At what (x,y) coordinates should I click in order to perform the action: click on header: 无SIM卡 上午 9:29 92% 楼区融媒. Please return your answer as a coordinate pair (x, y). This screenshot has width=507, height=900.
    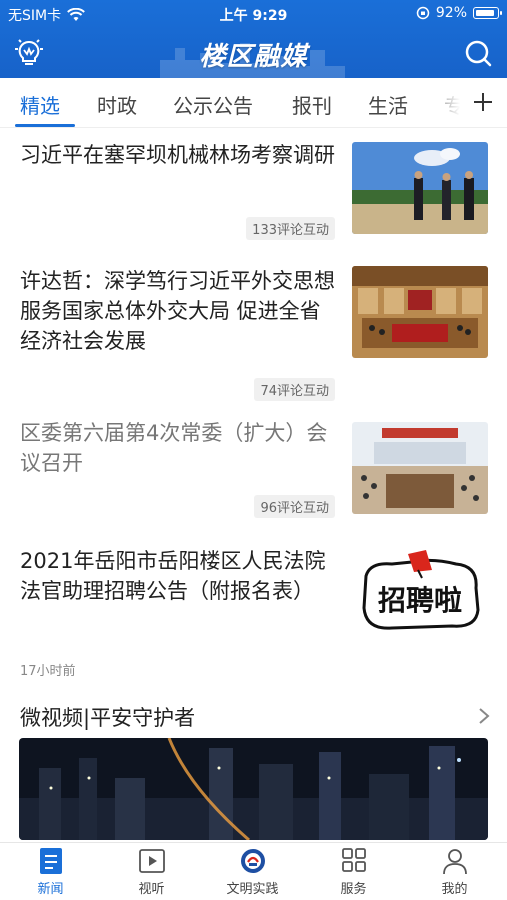
    Looking at the image, I should click on (253, 39).